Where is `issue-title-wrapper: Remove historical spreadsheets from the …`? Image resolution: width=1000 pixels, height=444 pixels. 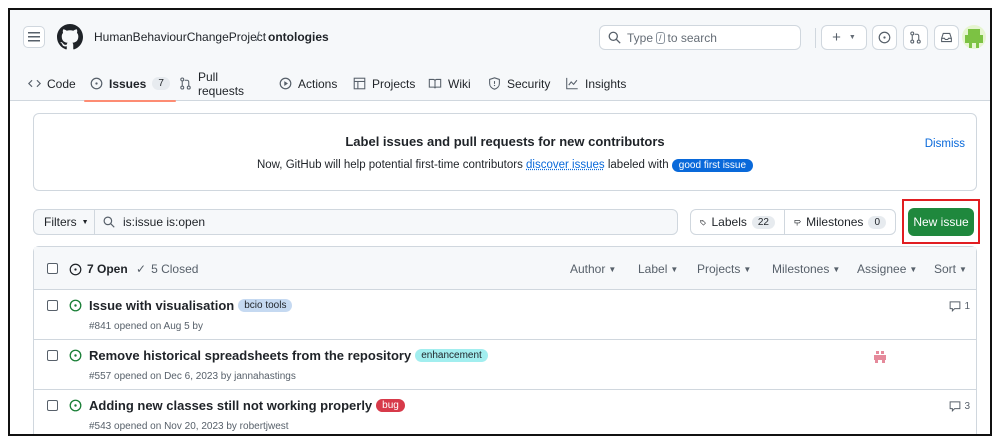
issue-title-wrapper: Remove historical spreadsheets from the … is located at coordinates (288, 355).